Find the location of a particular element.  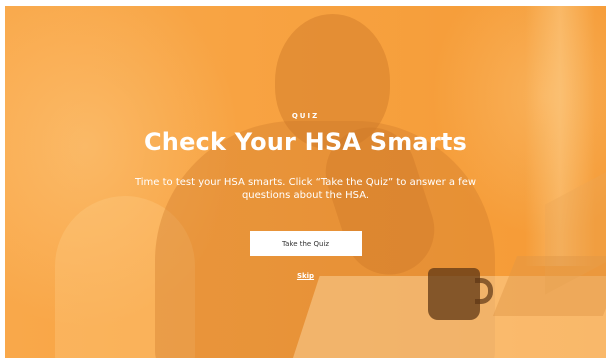

eyebrow-label: QUIZ is located at coordinates (305, 116).